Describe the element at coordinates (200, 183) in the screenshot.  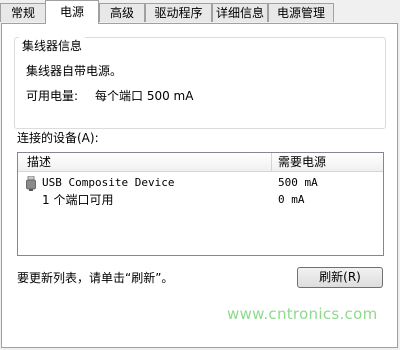
I see `list-item: USB Composite Device 500 mA` at that location.